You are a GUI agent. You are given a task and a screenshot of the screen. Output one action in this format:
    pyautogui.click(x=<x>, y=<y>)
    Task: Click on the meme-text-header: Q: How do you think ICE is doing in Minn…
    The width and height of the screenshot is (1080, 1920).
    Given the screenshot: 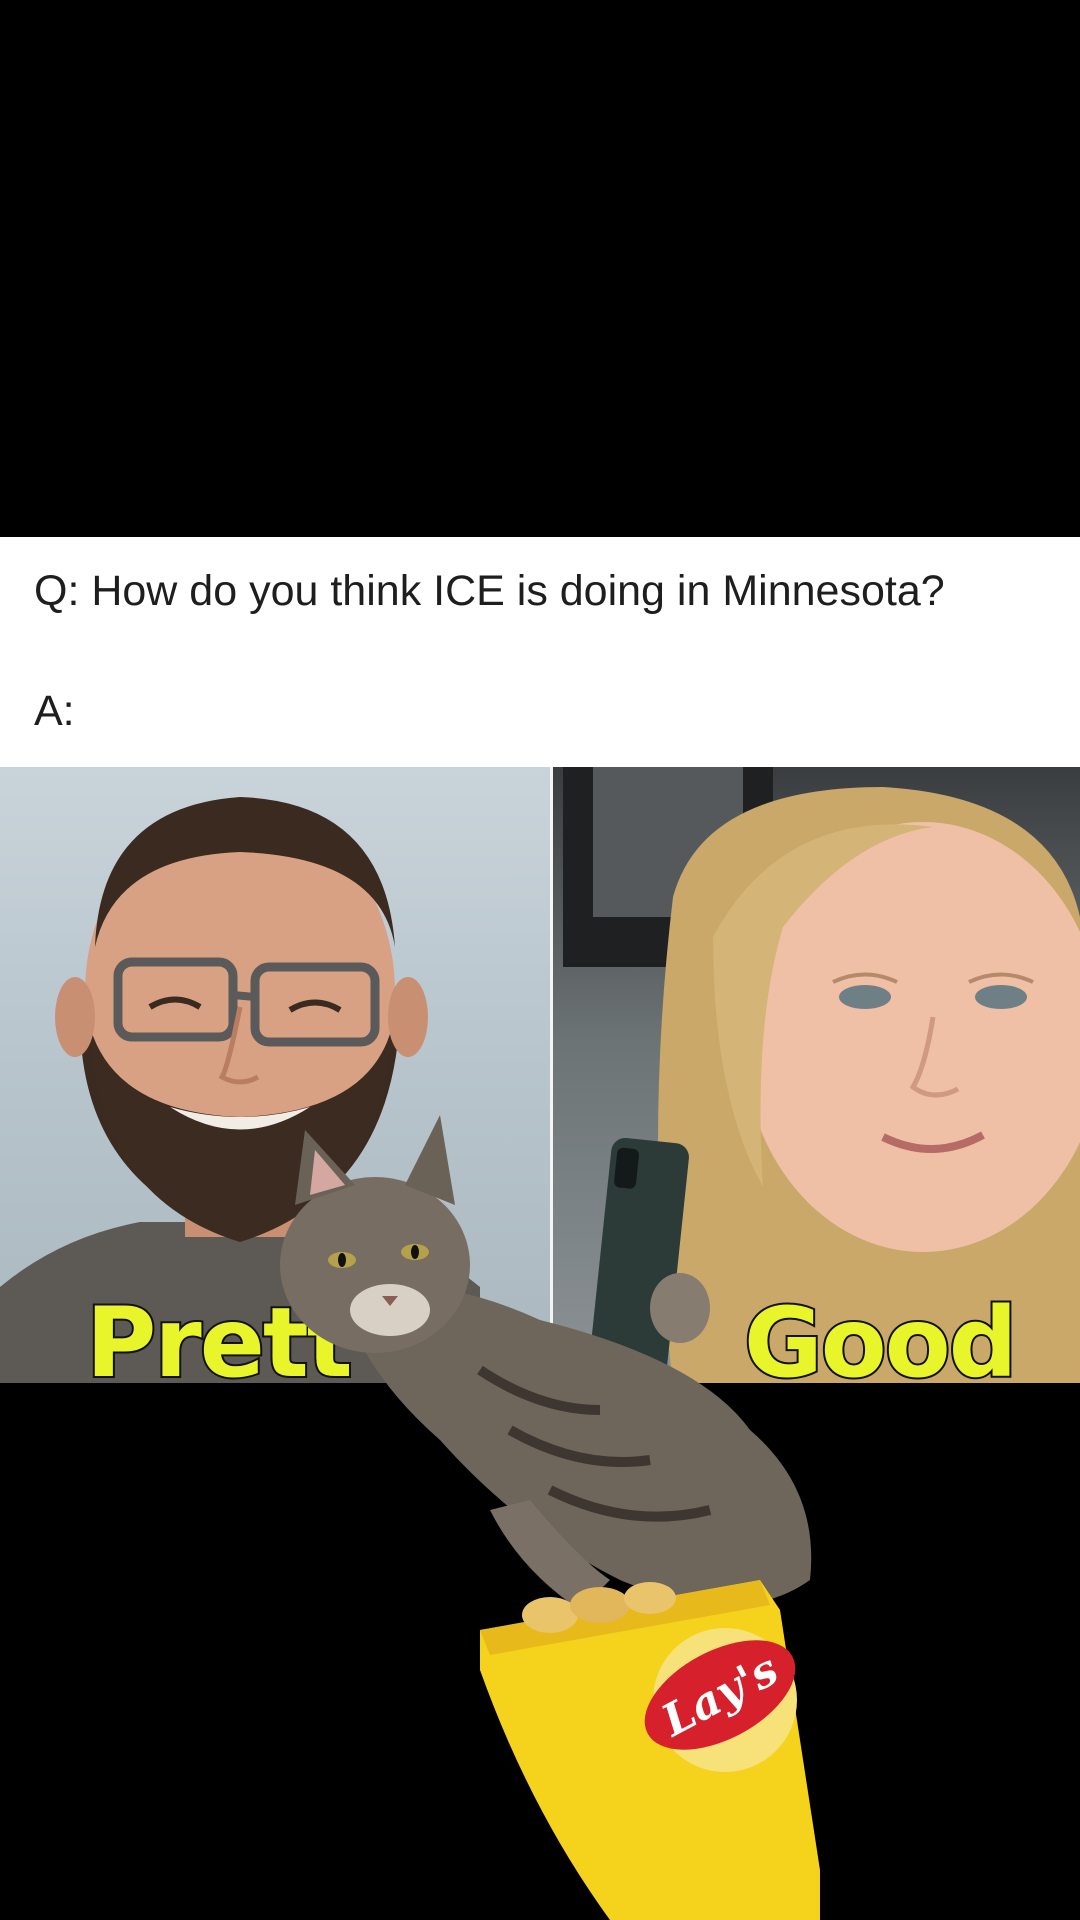 What is the action you would take?
    pyautogui.click(x=540, y=652)
    